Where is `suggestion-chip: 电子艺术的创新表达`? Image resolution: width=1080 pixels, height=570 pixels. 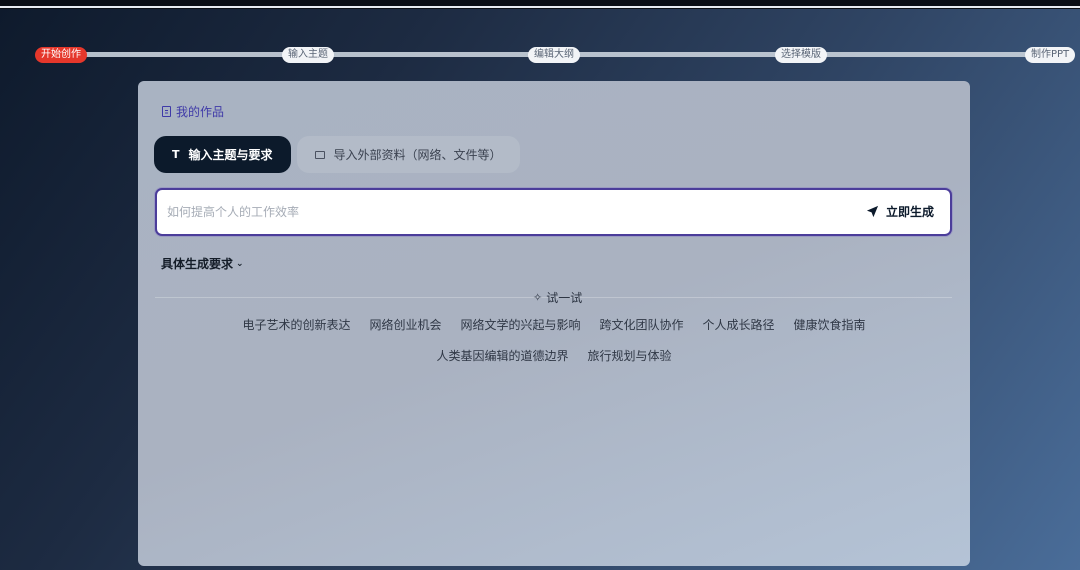 suggestion-chip: 电子艺术的创新表达 is located at coordinates (296, 325).